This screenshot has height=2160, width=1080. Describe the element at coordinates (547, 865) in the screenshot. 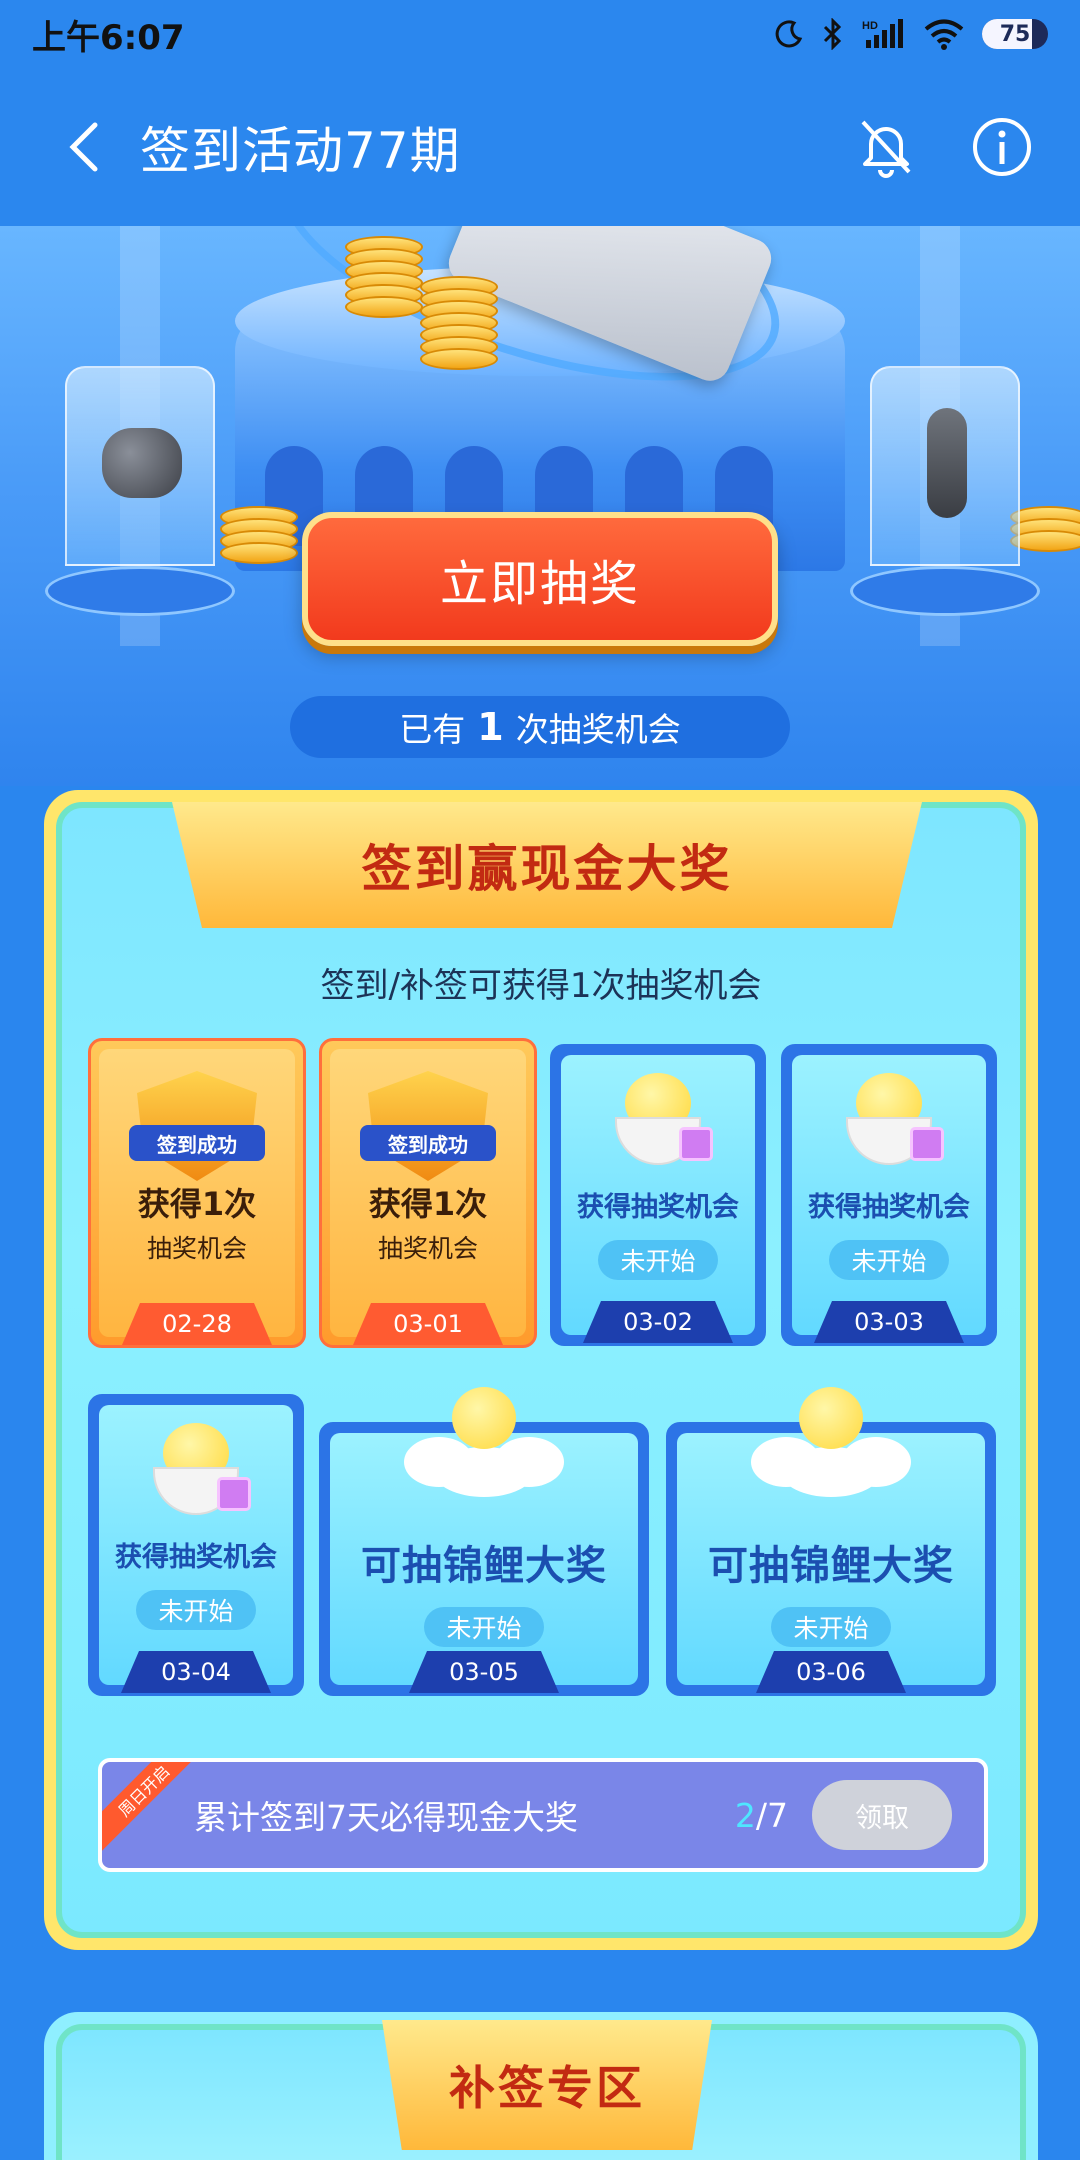

I see `checkin-banner: 签到赢现金大奖` at that location.